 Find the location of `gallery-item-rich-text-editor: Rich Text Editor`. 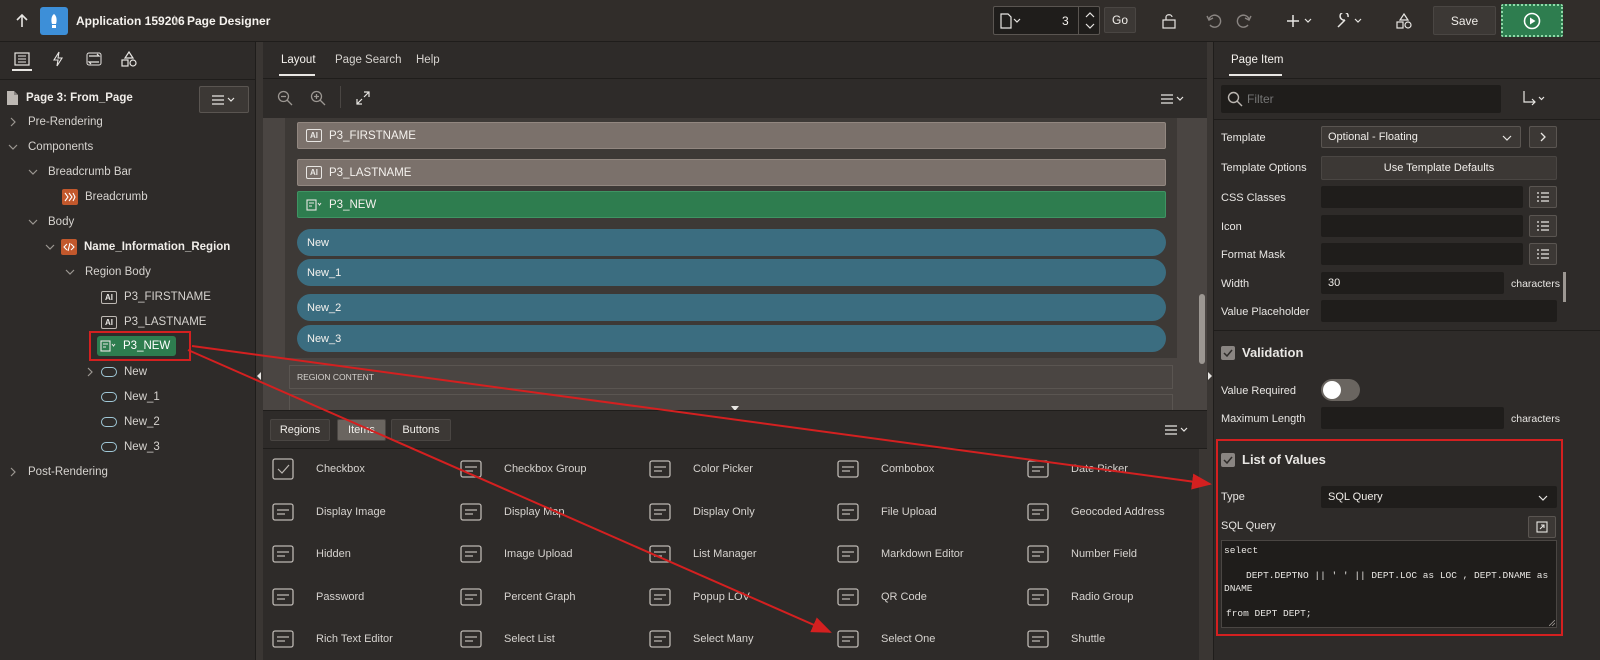

gallery-item-rich-text-editor: Rich Text Editor is located at coordinates (331, 639).